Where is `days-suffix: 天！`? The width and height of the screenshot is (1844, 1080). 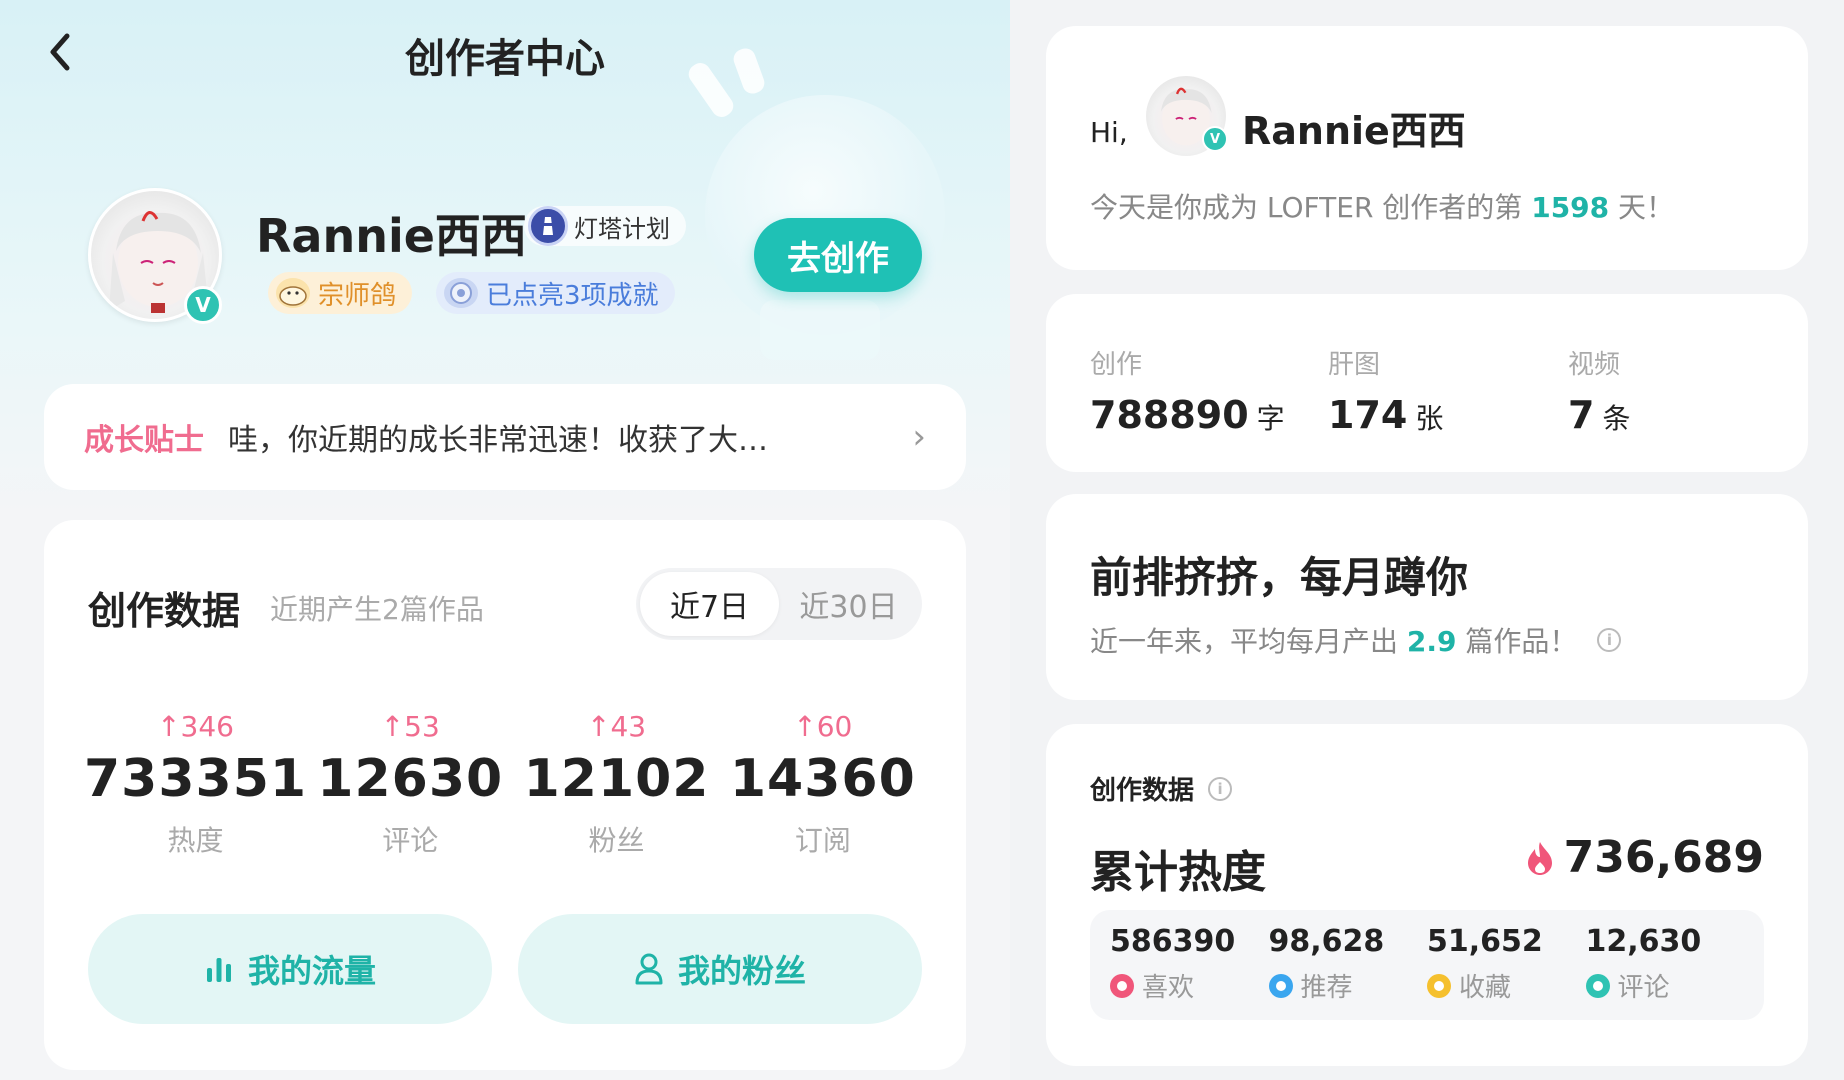 days-suffix: 天！ is located at coordinates (1642, 207).